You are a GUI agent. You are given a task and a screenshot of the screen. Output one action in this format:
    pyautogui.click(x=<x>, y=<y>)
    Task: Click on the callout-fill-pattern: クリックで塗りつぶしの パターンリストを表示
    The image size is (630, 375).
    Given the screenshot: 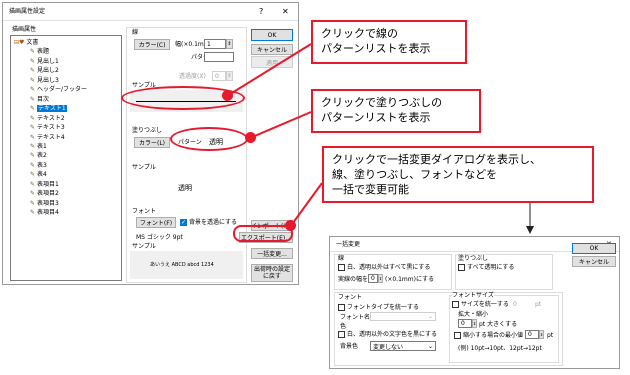 What is the action you would take?
    pyautogui.click(x=396, y=111)
    